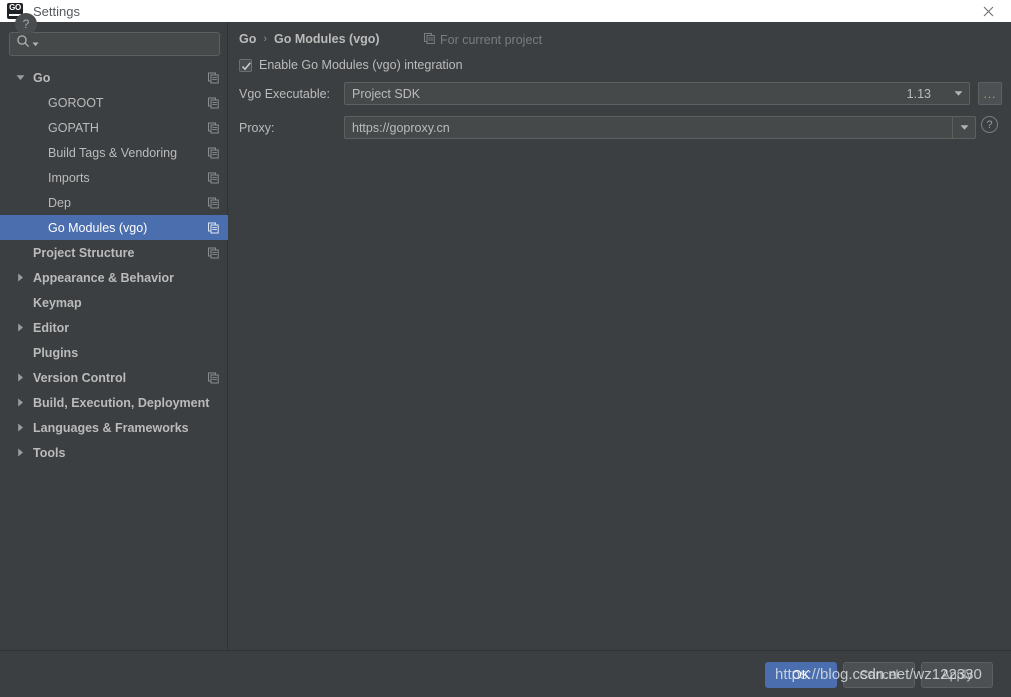 This screenshot has width=1011, height=697. I want to click on sidebar-item-go-modules-vgo: Go Modules (vgo), so click(114, 227).